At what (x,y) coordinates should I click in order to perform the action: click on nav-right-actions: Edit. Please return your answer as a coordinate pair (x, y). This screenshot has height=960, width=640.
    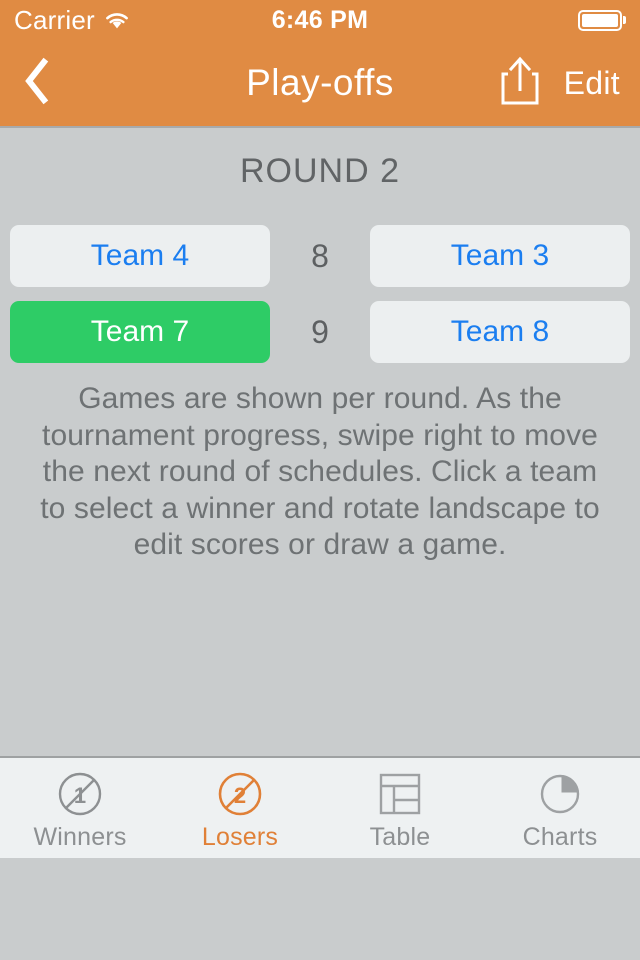
    Looking at the image, I should click on (569, 83).